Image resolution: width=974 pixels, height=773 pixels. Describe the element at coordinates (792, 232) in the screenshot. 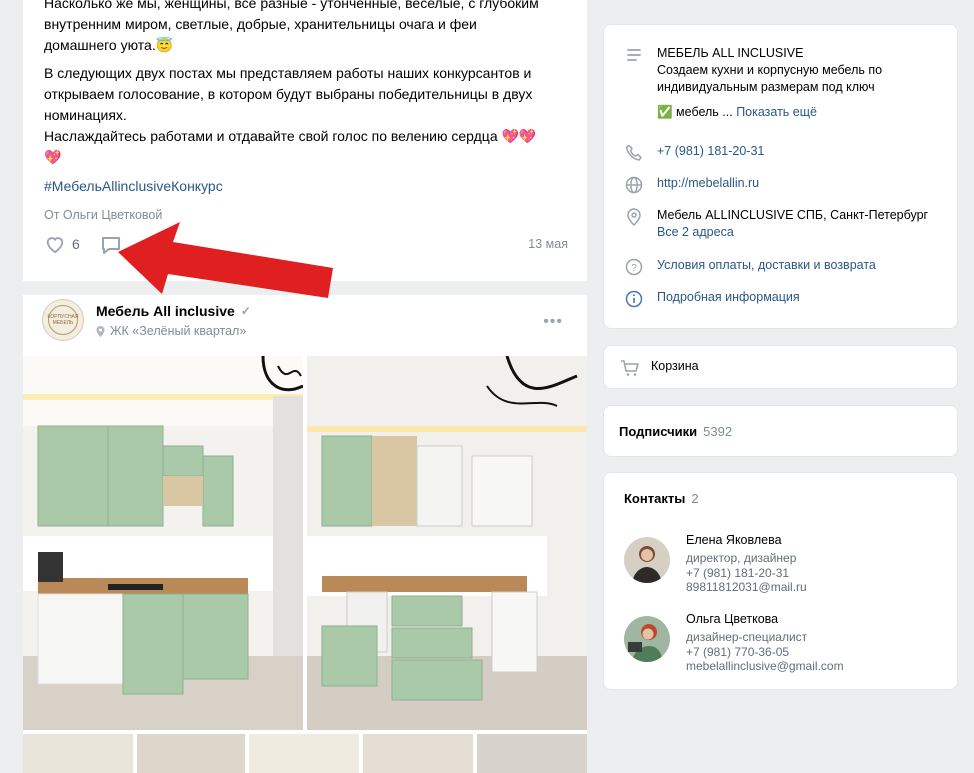

I see `all-addresses-link: Все 2 адреса` at that location.